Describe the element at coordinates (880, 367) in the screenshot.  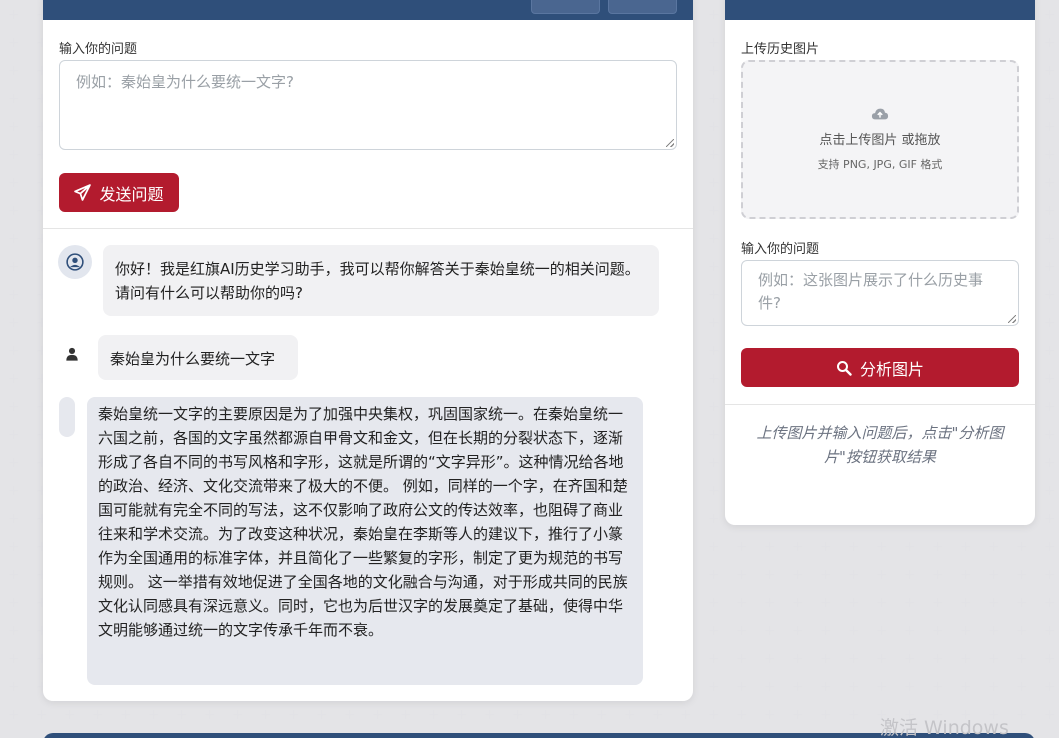
I see `analyze-image-button: 分析图片` at that location.